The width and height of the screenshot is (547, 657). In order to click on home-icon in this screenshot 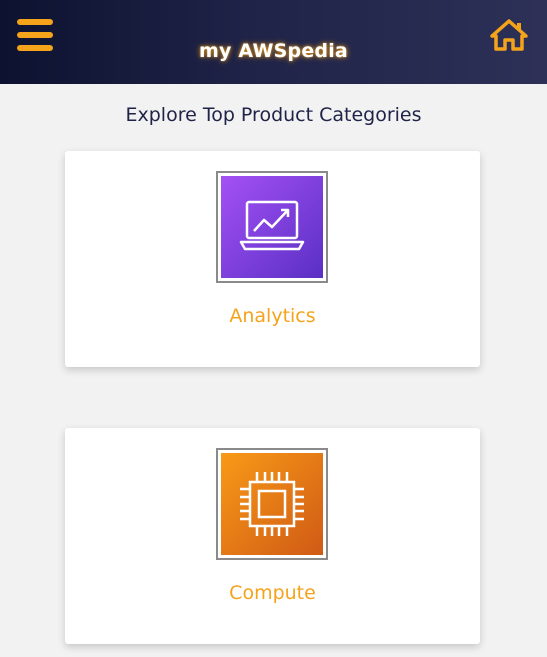, I will do `click(509, 35)`.